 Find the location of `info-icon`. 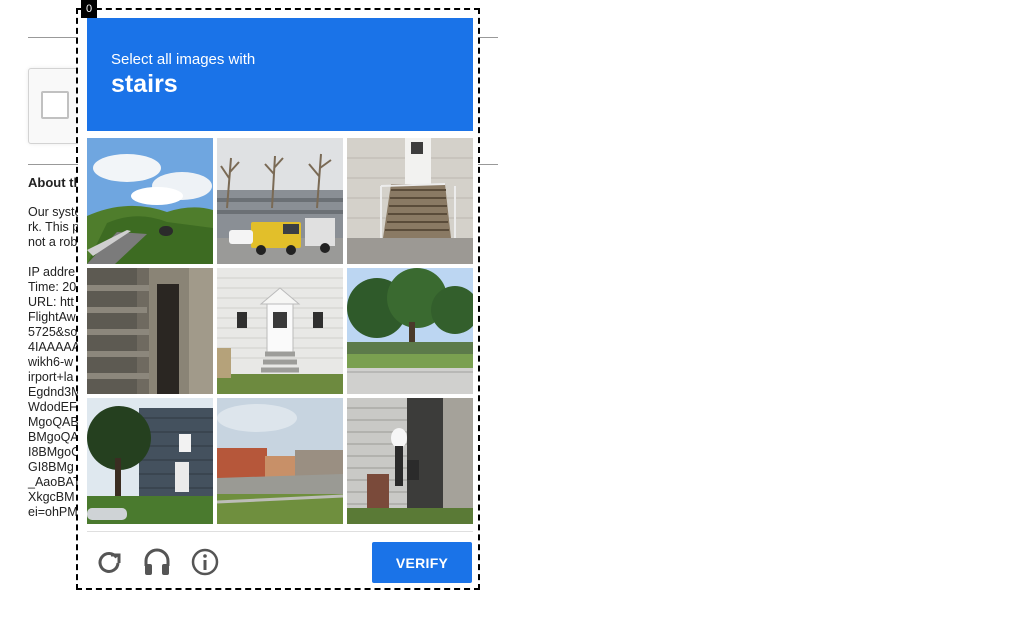

info-icon is located at coordinates (205, 562).